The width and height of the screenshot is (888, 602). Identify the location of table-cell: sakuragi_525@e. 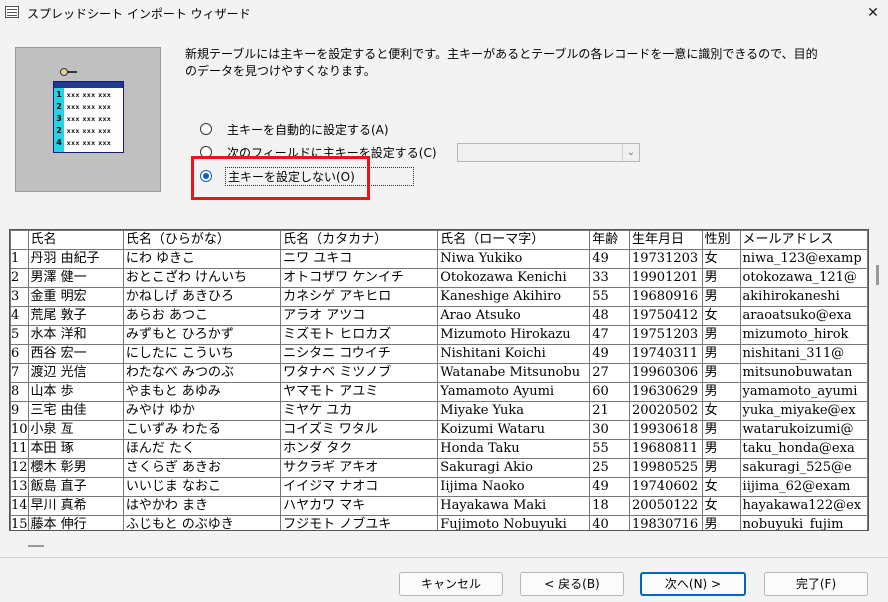
(803, 468).